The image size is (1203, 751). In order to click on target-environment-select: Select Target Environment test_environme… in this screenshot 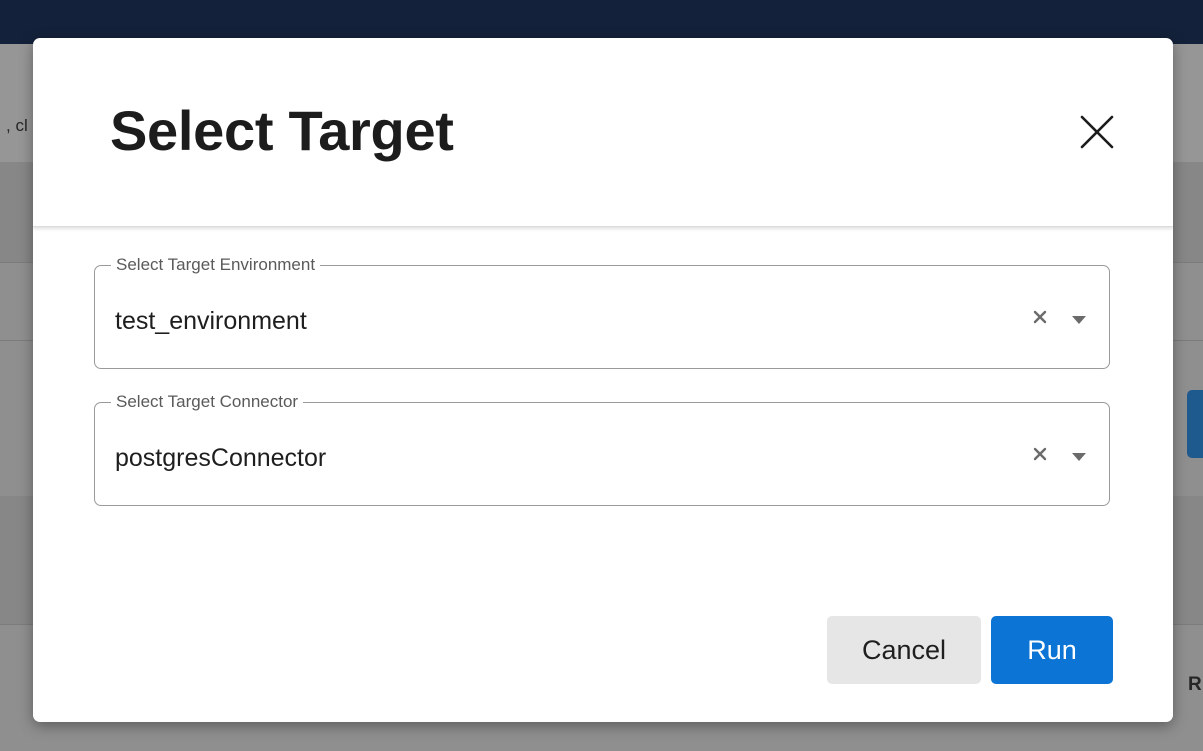, I will do `click(602, 312)`.